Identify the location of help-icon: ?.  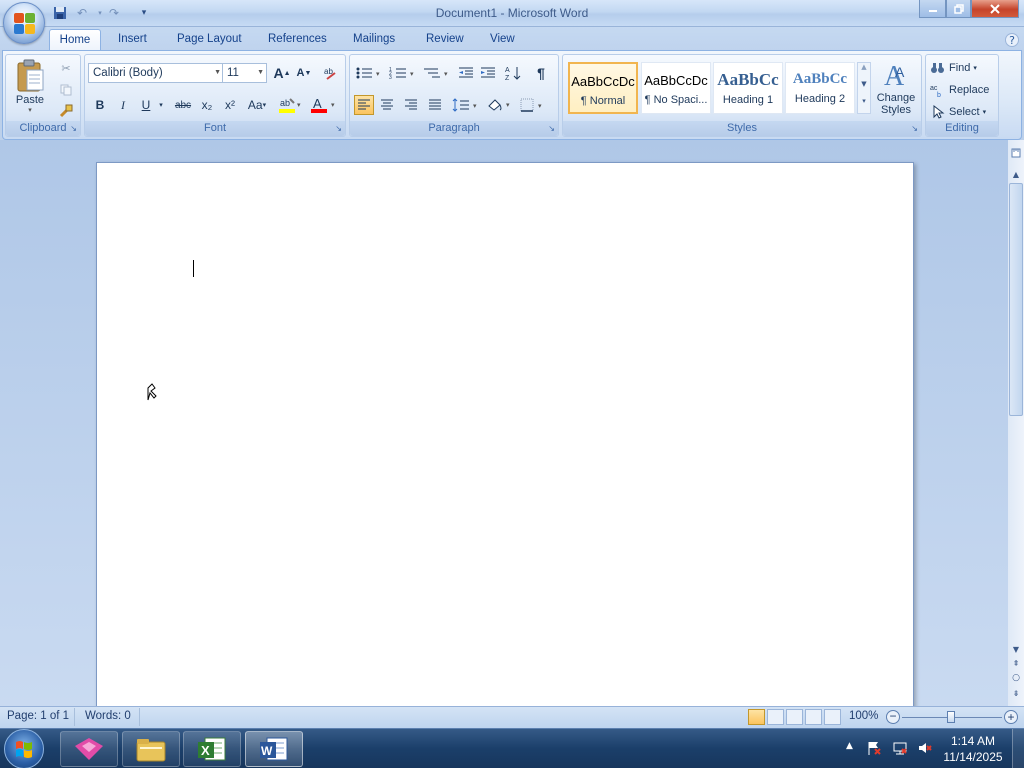
(1012, 40).